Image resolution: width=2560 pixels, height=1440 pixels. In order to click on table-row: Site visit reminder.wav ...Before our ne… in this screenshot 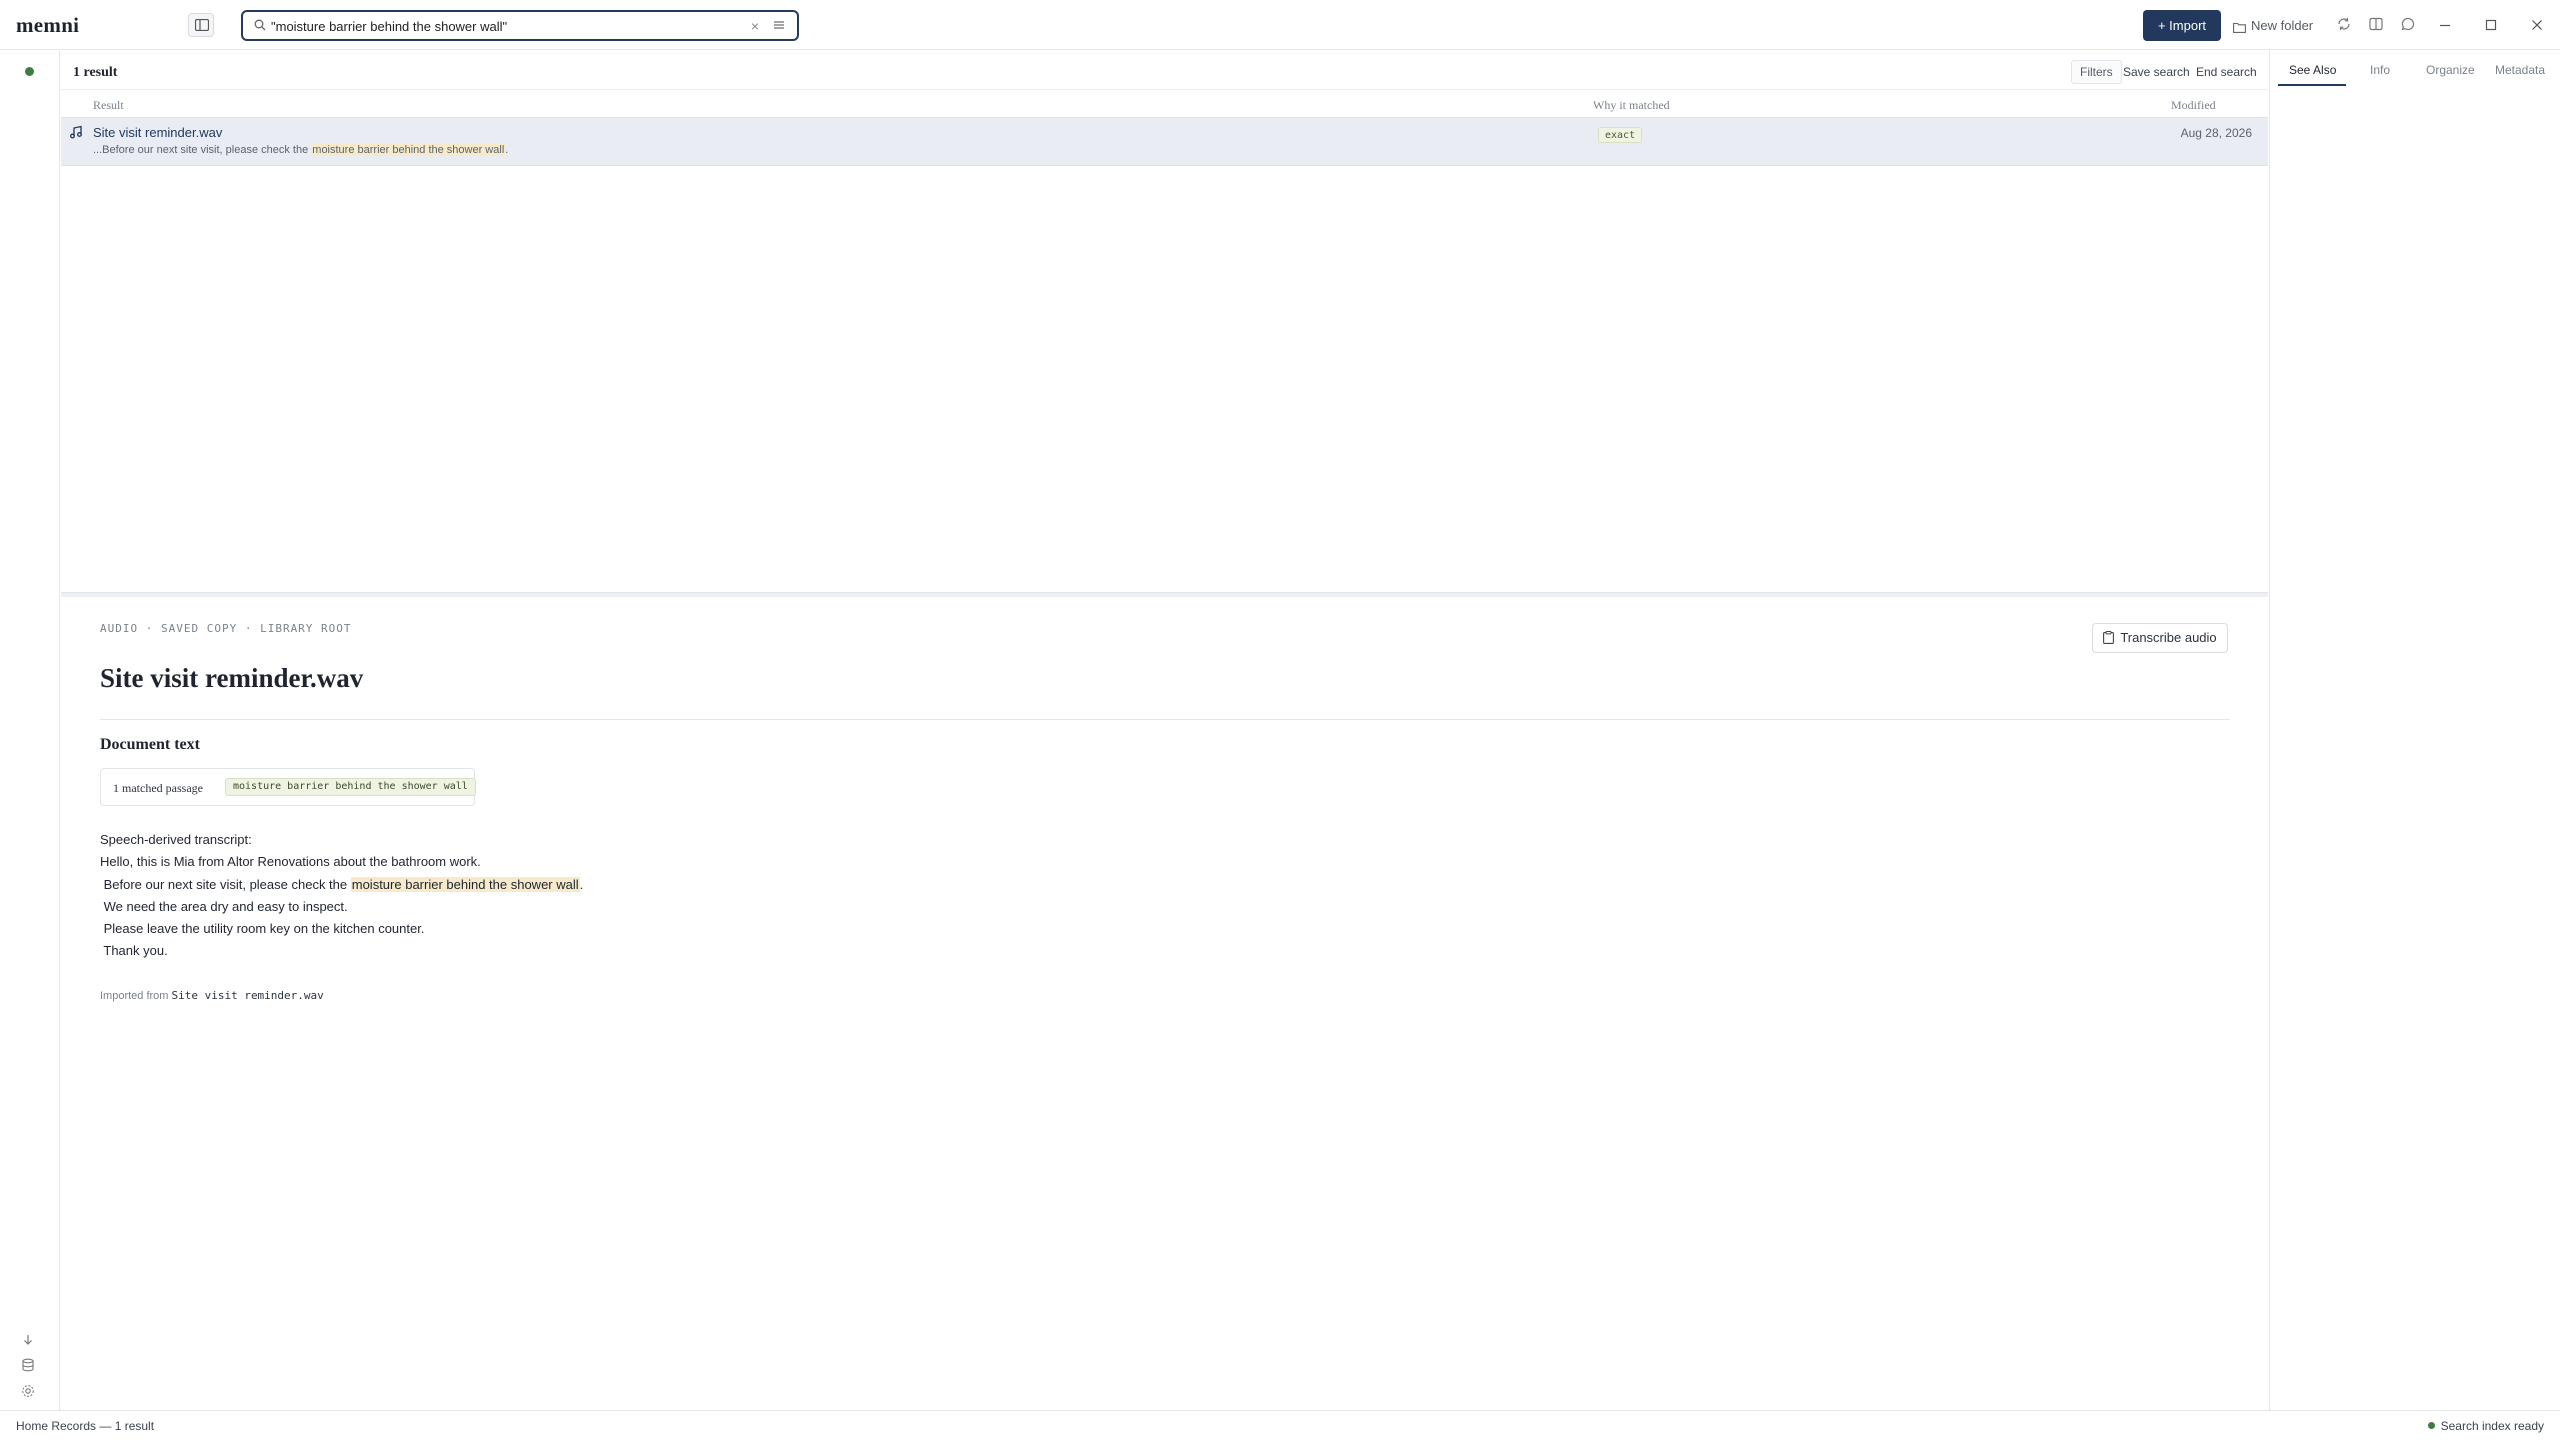, I will do `click(1164, 141)`.